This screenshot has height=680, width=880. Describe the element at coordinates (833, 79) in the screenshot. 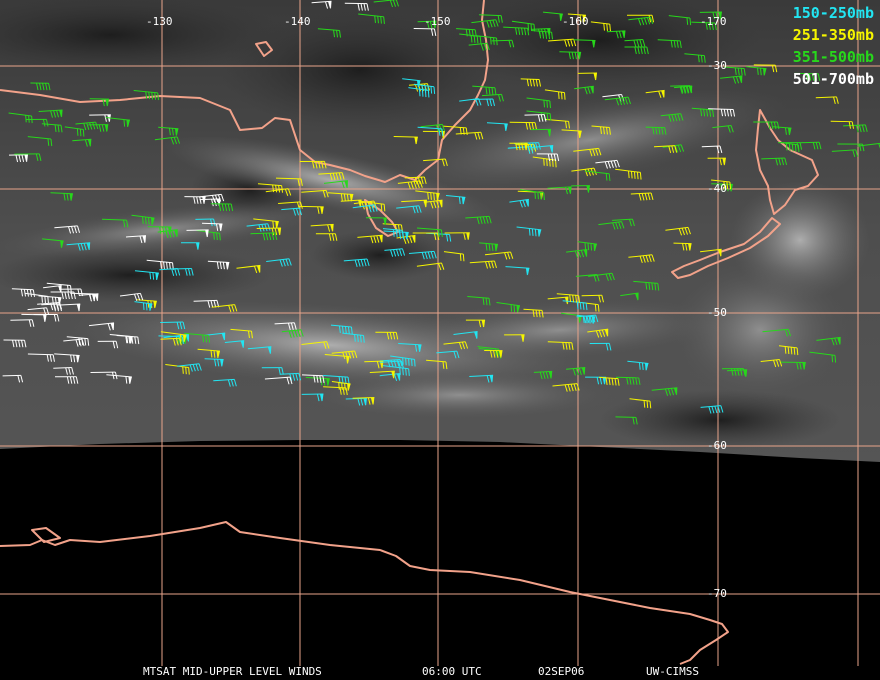

I see `legend-501-700mb: 501-700mb` at that location.